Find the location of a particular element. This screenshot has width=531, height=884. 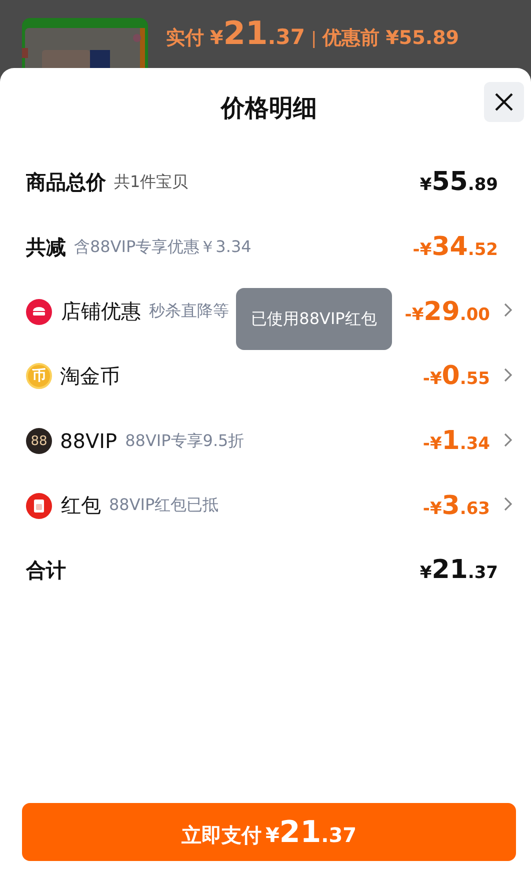

price-label: 商品总价 is located at coordinates (66, 182).